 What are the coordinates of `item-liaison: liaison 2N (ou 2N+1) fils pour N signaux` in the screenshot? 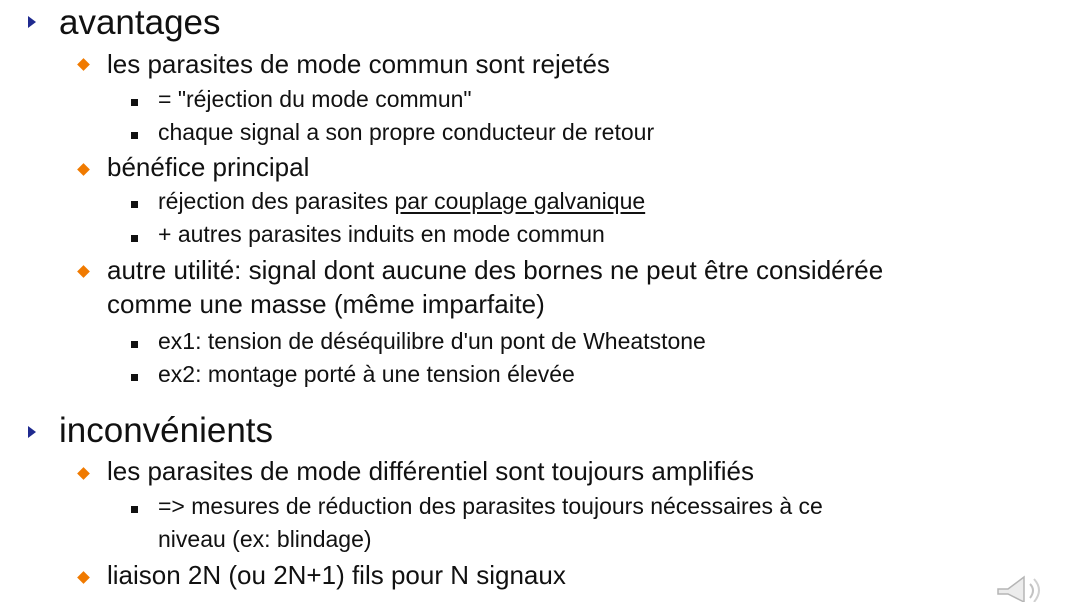 It's located at (336, 575).